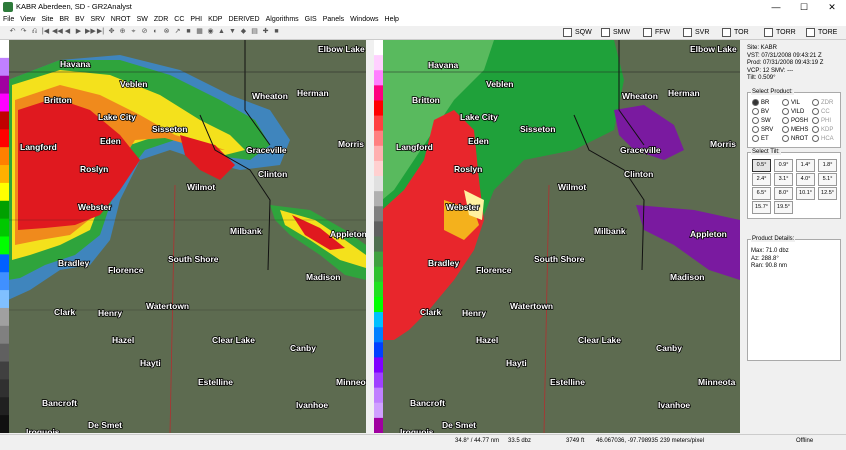 This screenshot has width=846, height=450. What do you see at coordinates (364, 20) in the screenshot?
I see `menu-windows: Windows` at bounding box center [364, 20].